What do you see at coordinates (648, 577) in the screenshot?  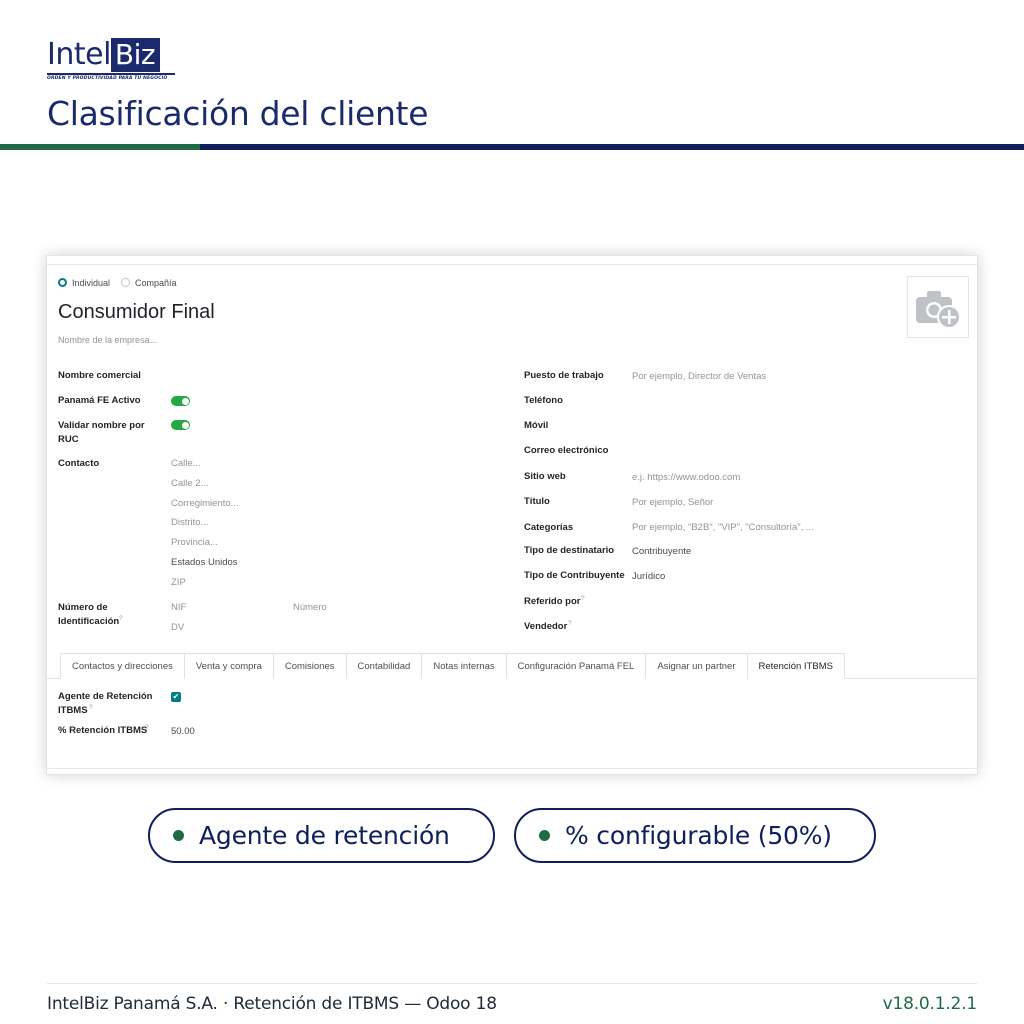 I see `tipo-contribuyente-field: Jurídico` at bounding box center [648, 577].